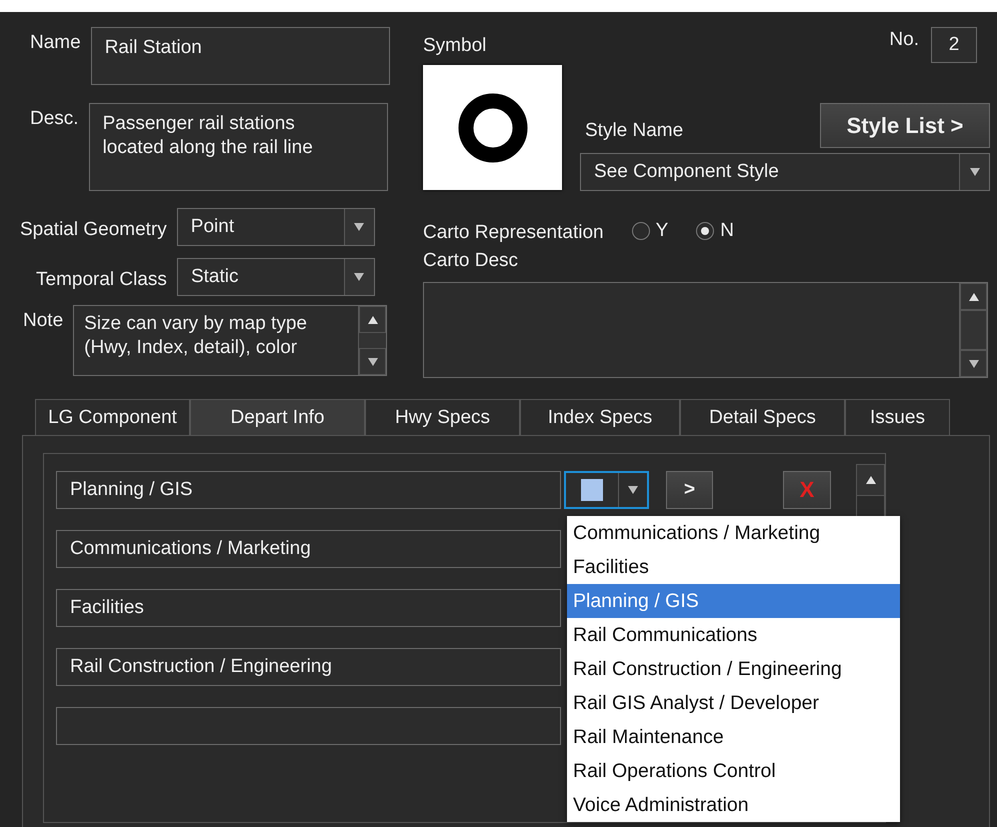  I want to click on tab: Hwy Specs, so click(442, 417).